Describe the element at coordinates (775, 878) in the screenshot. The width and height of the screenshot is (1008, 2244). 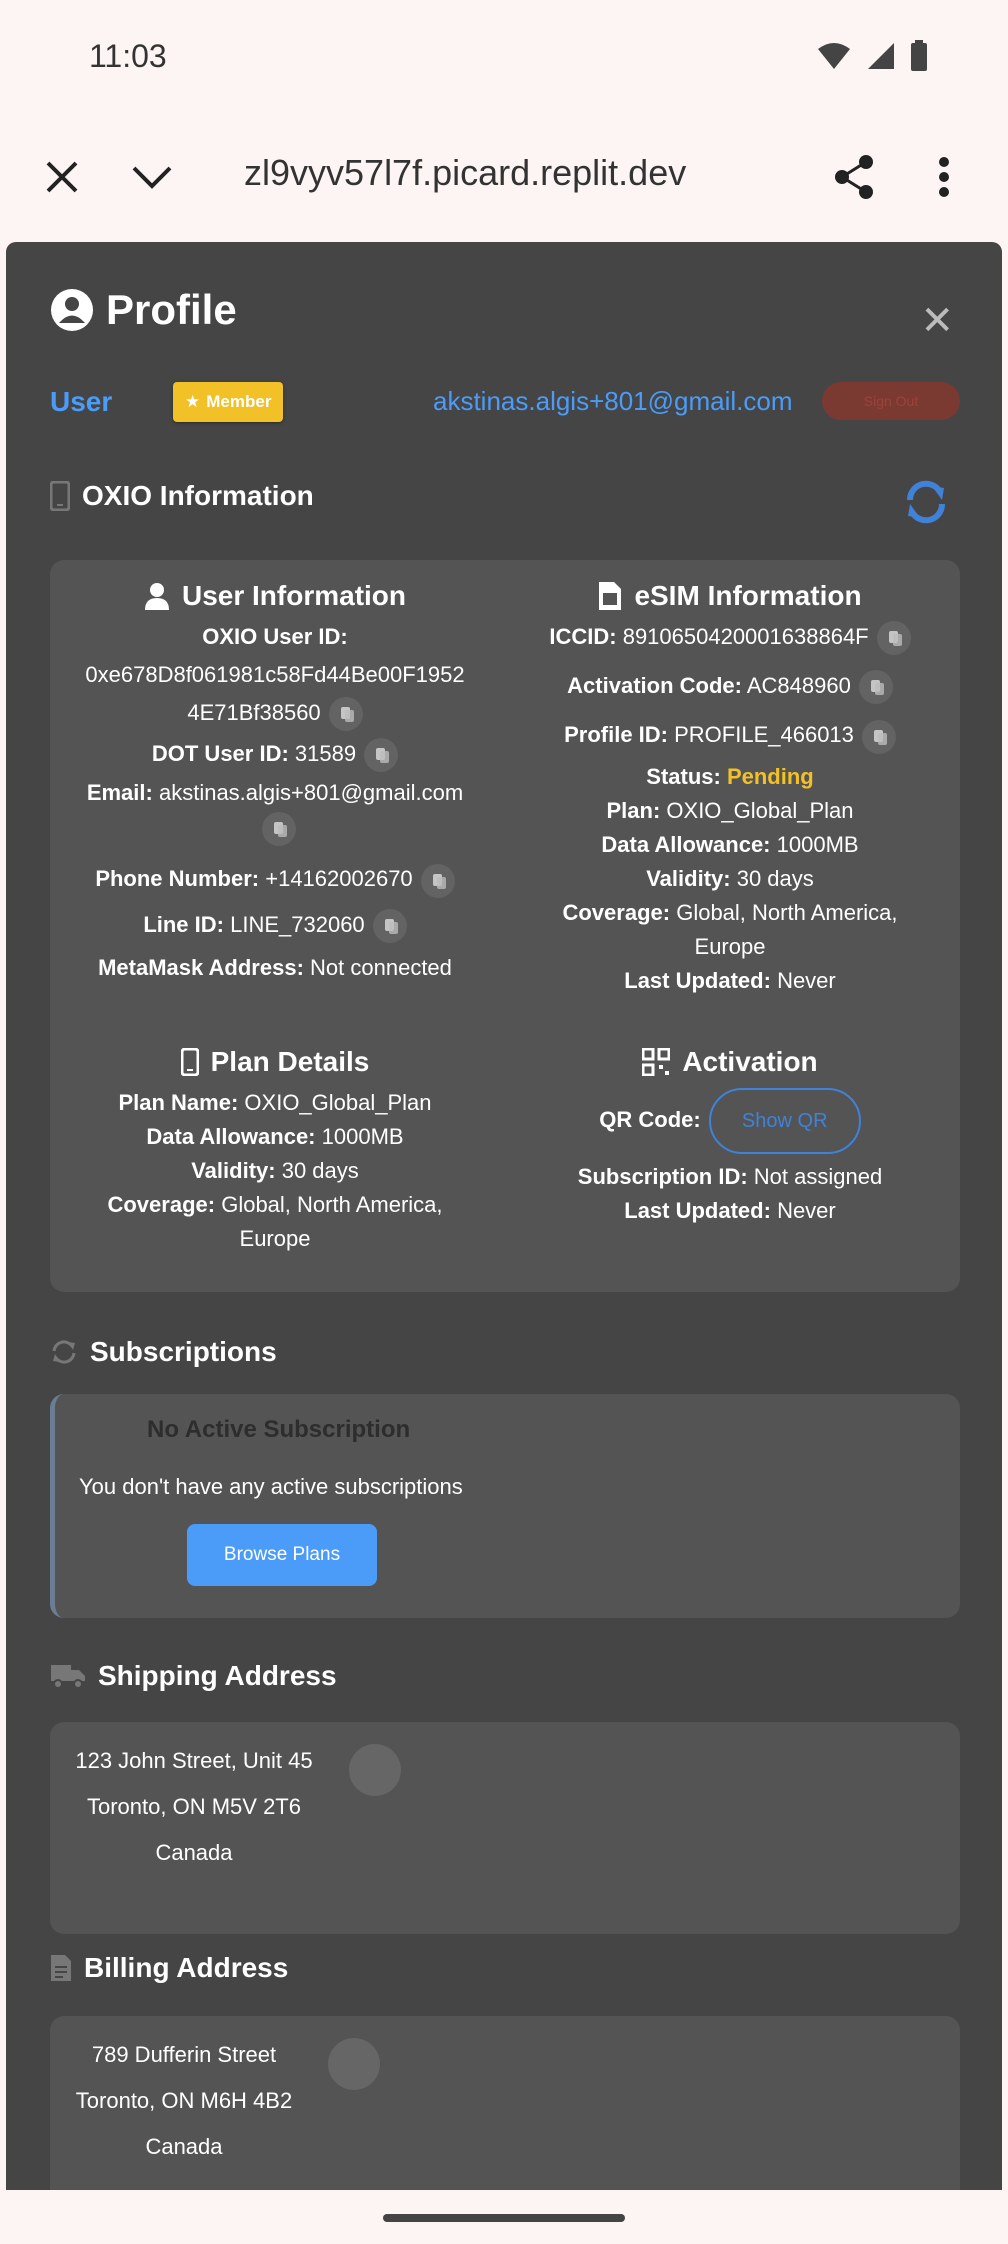
I see `esim-validity: 30 days` at that location.